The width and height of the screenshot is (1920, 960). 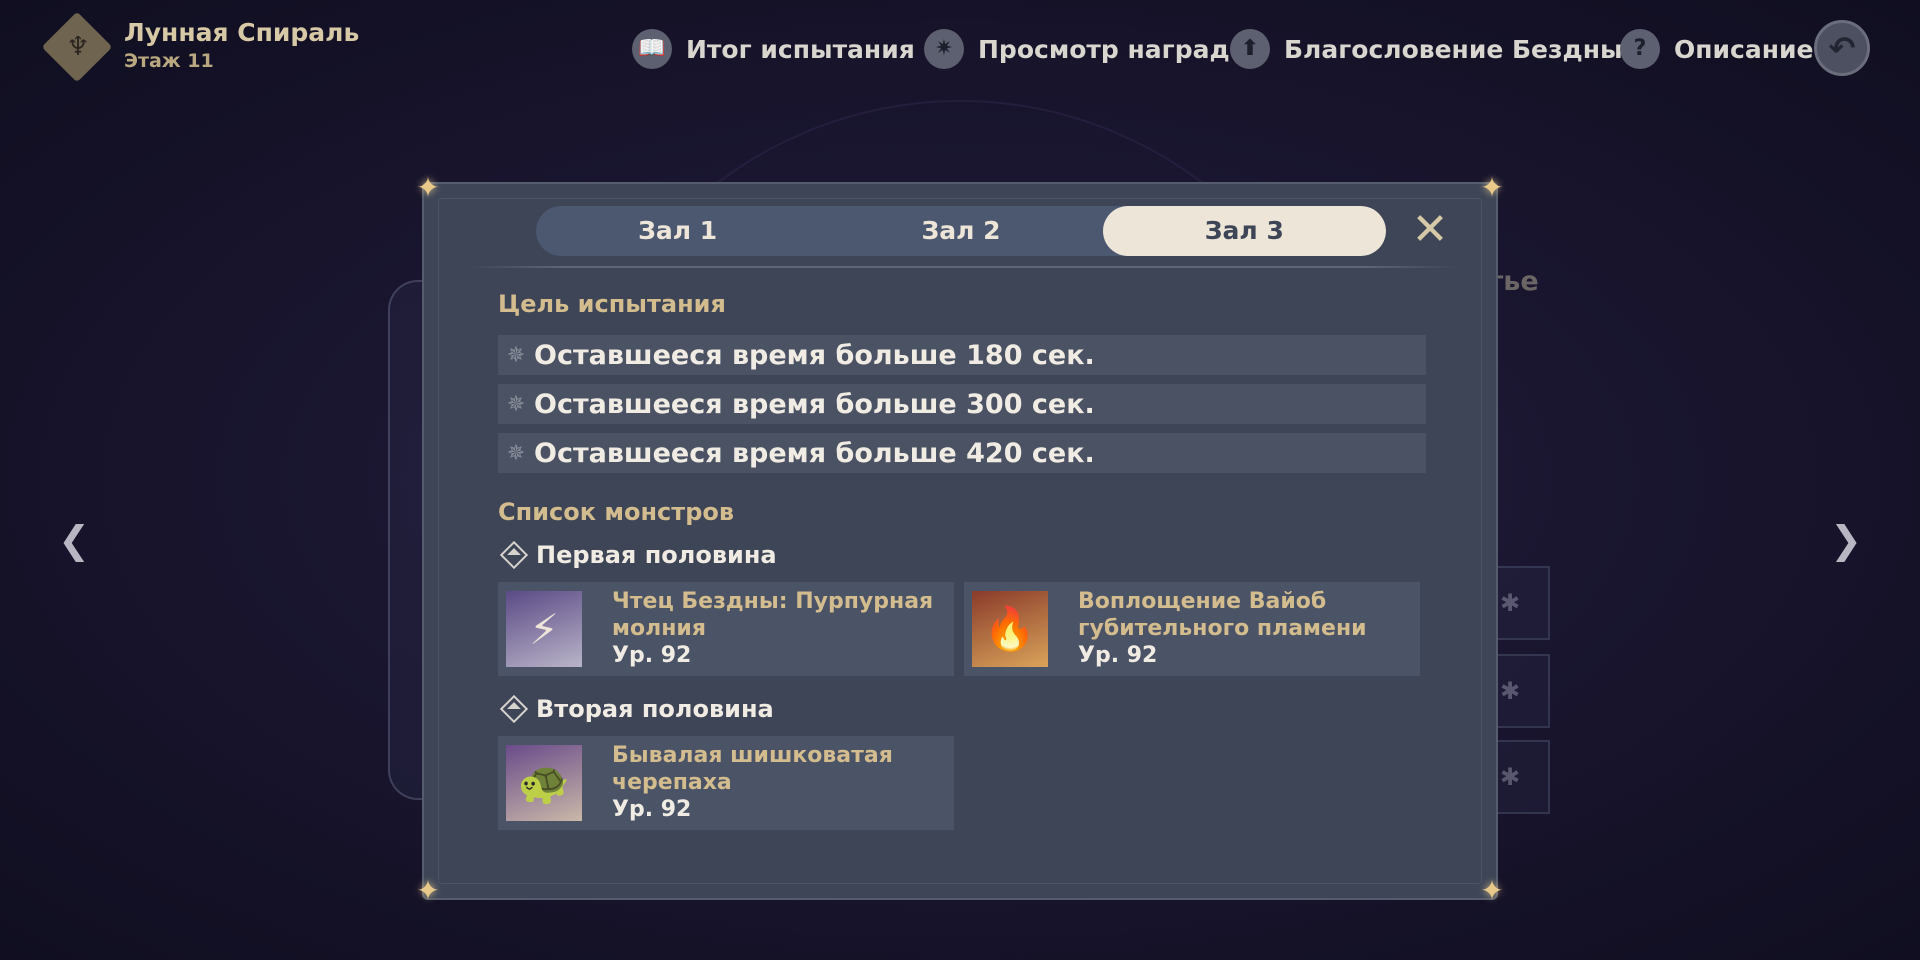 I want to click on tab-chamber-1: Зал 1, so click(x=677, y=231).